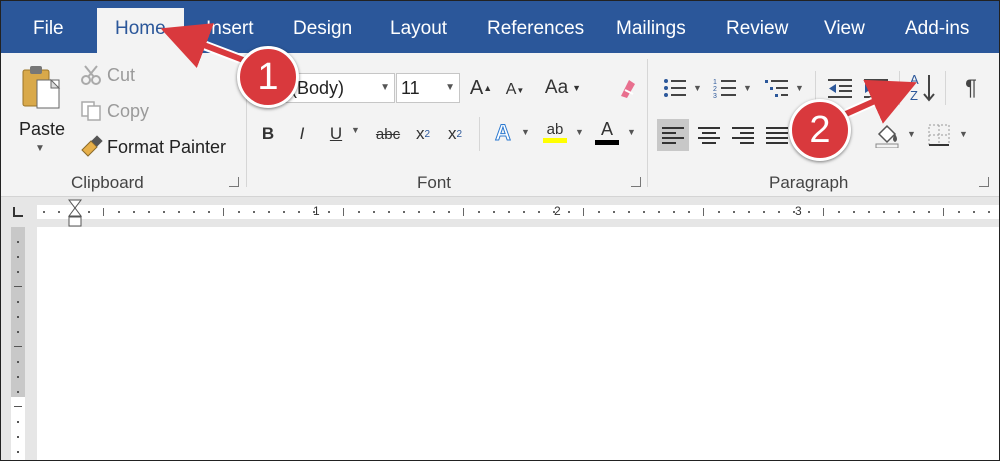 Image resolution: width=1000 pixels, height=461 pixels. I want to click on callout-badge-2: 2, so click(820, 130).